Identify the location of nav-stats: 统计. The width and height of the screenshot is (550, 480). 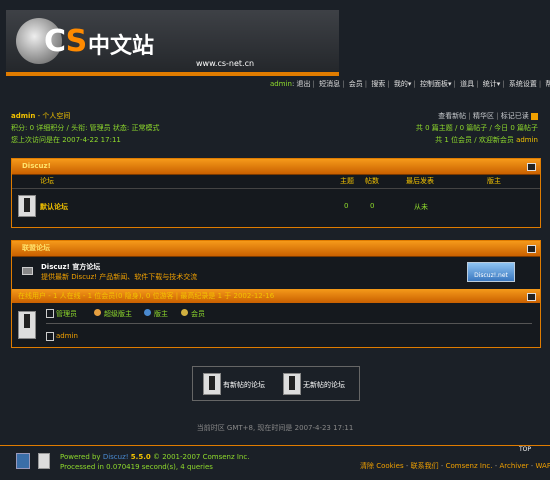
(490, 84).